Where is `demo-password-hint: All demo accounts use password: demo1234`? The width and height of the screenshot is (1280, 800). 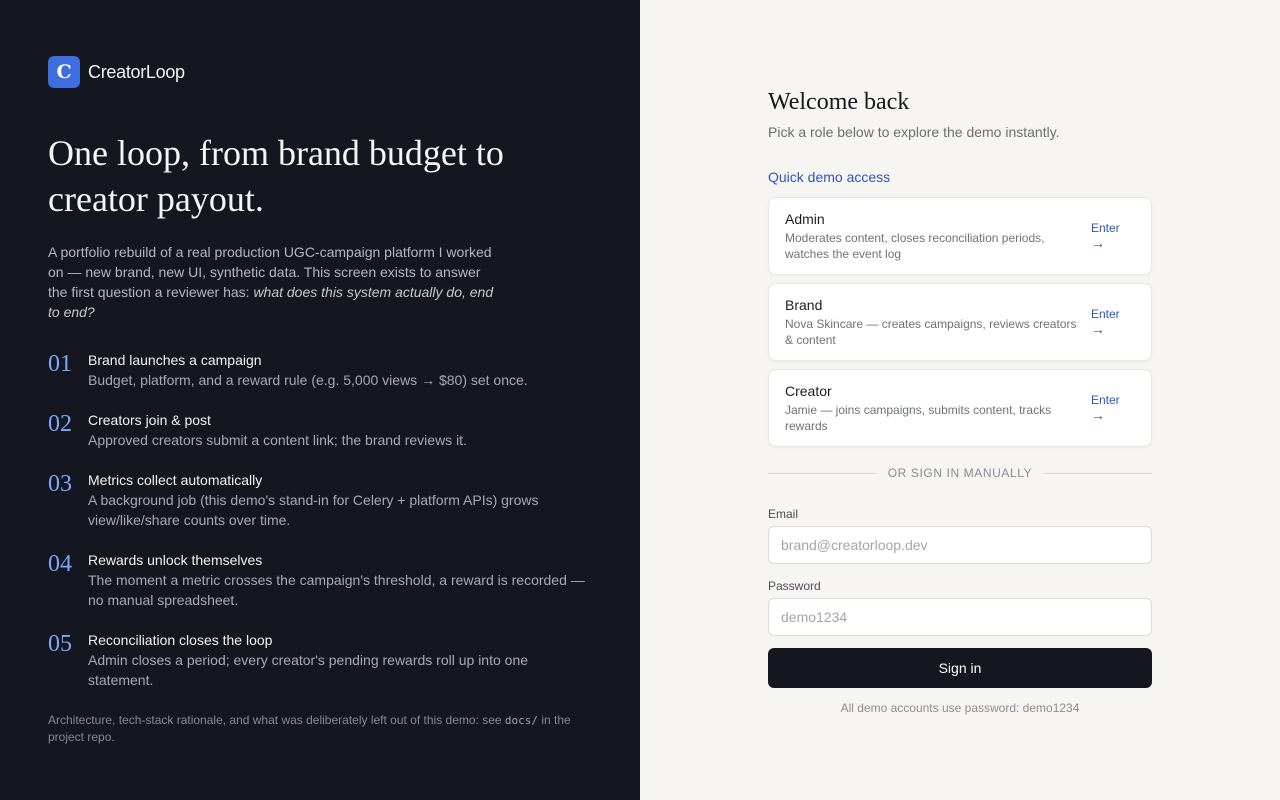
demo-password-hint: All demo accounts use password: demo1234 is located at coordinates (960, 708).